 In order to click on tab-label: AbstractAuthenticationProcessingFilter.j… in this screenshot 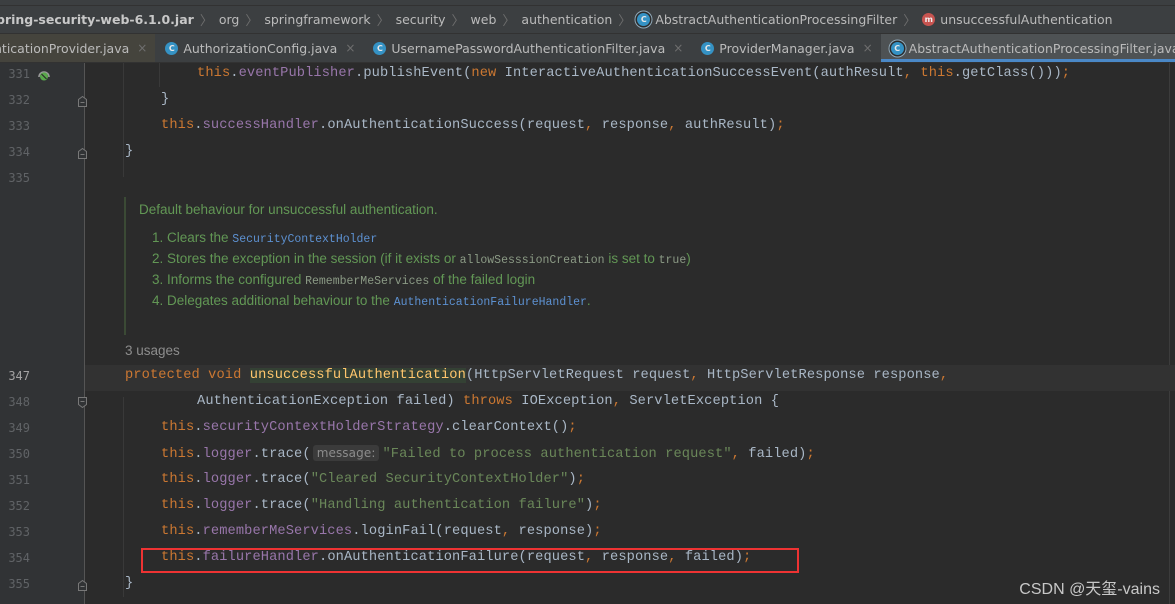, I will do `click(1041, 48)`.